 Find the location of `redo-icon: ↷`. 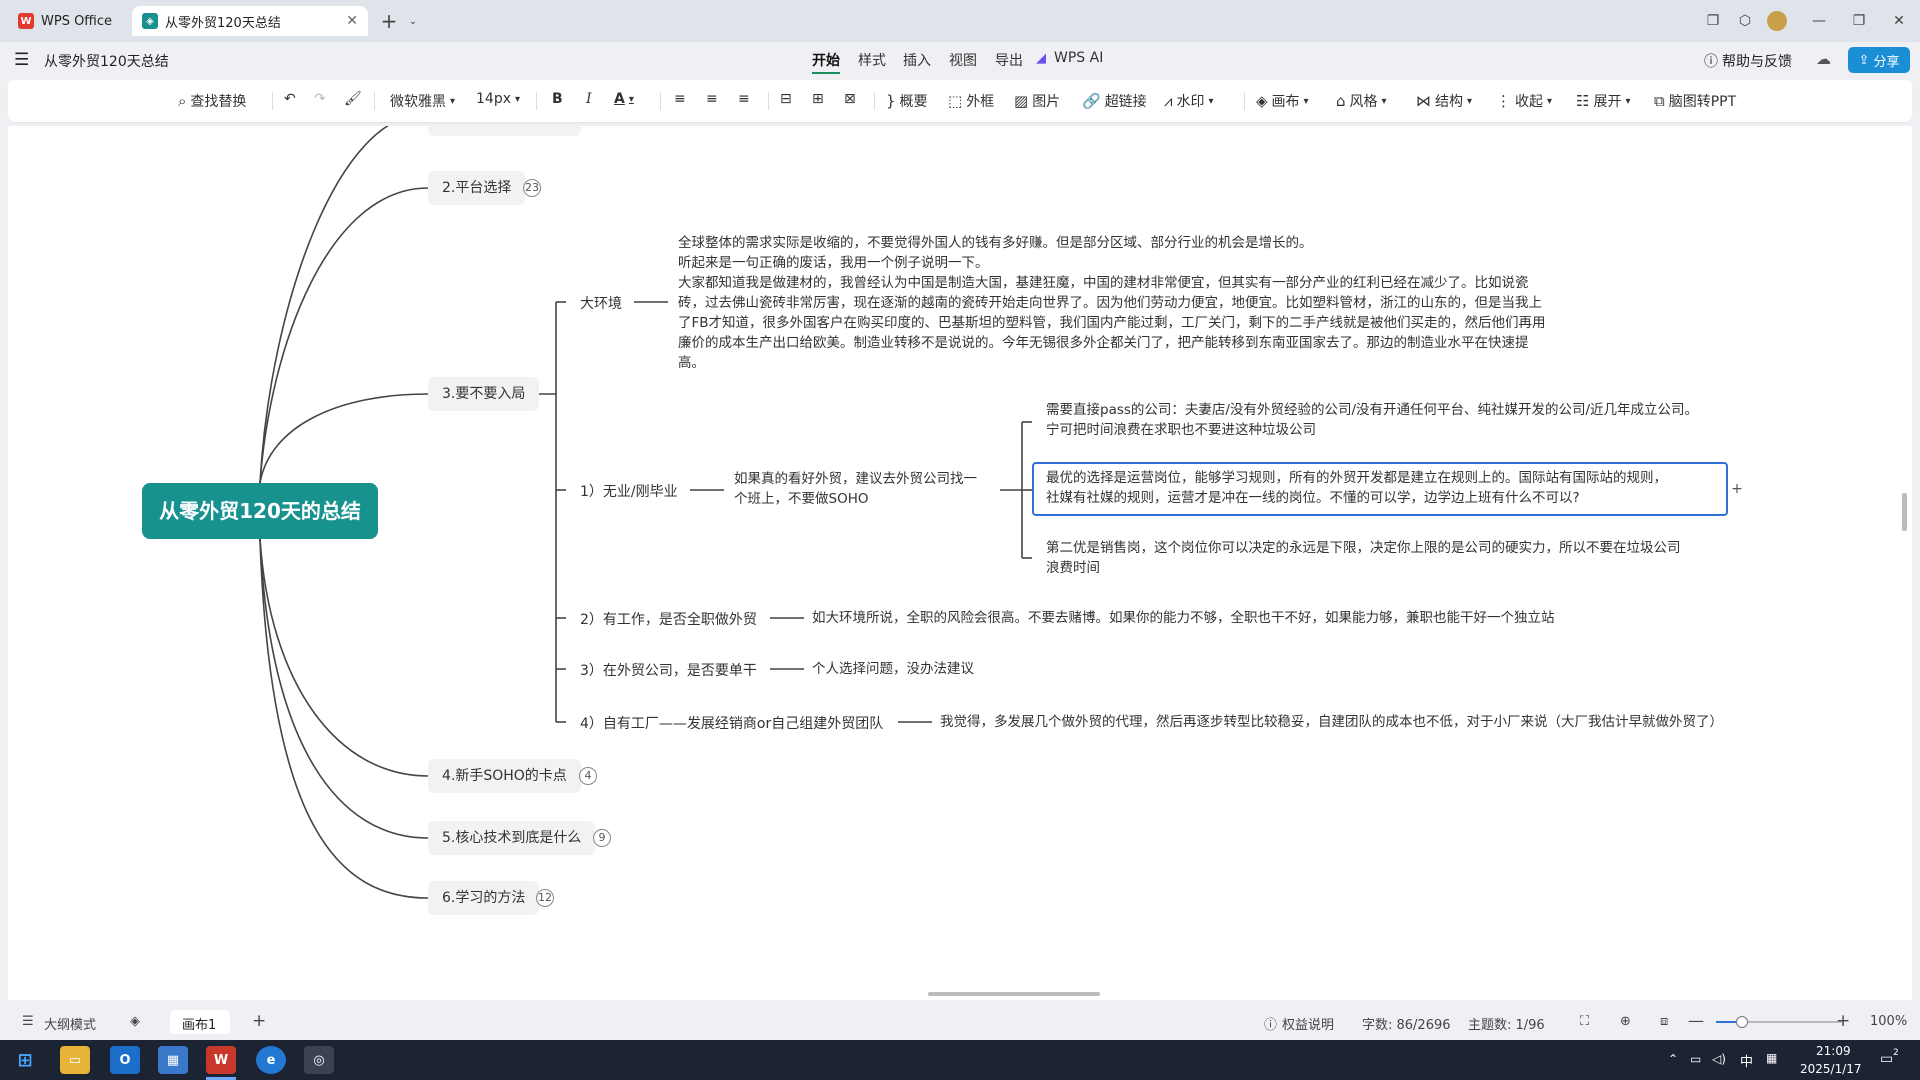

redo-icon: ↷ is located at coordinates (320, 99).